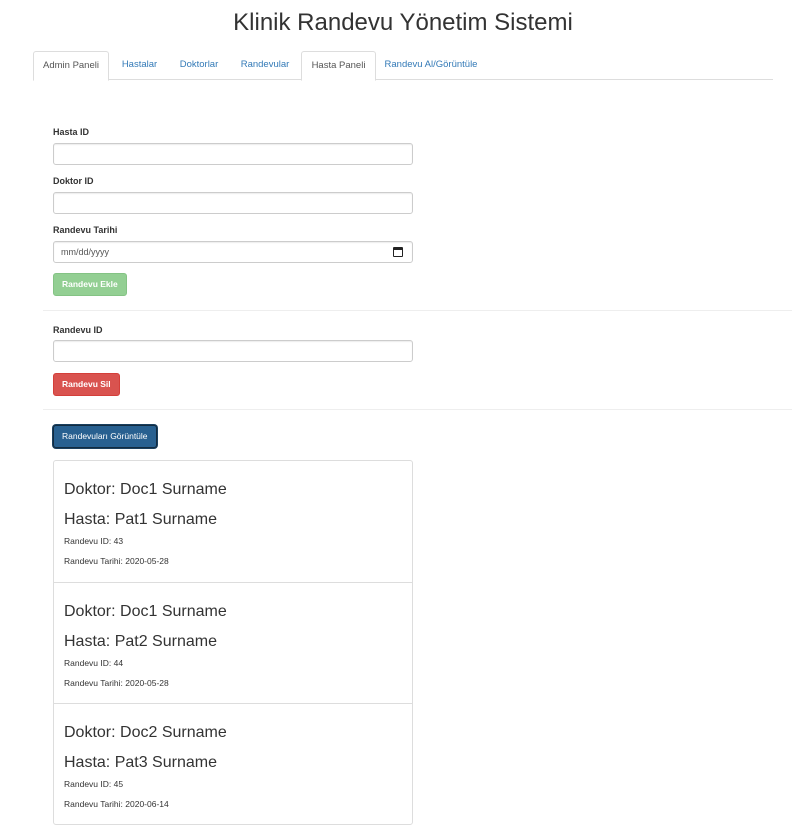  I want to click on tab-doktorlar: Doktorlar, so click(199, 65).